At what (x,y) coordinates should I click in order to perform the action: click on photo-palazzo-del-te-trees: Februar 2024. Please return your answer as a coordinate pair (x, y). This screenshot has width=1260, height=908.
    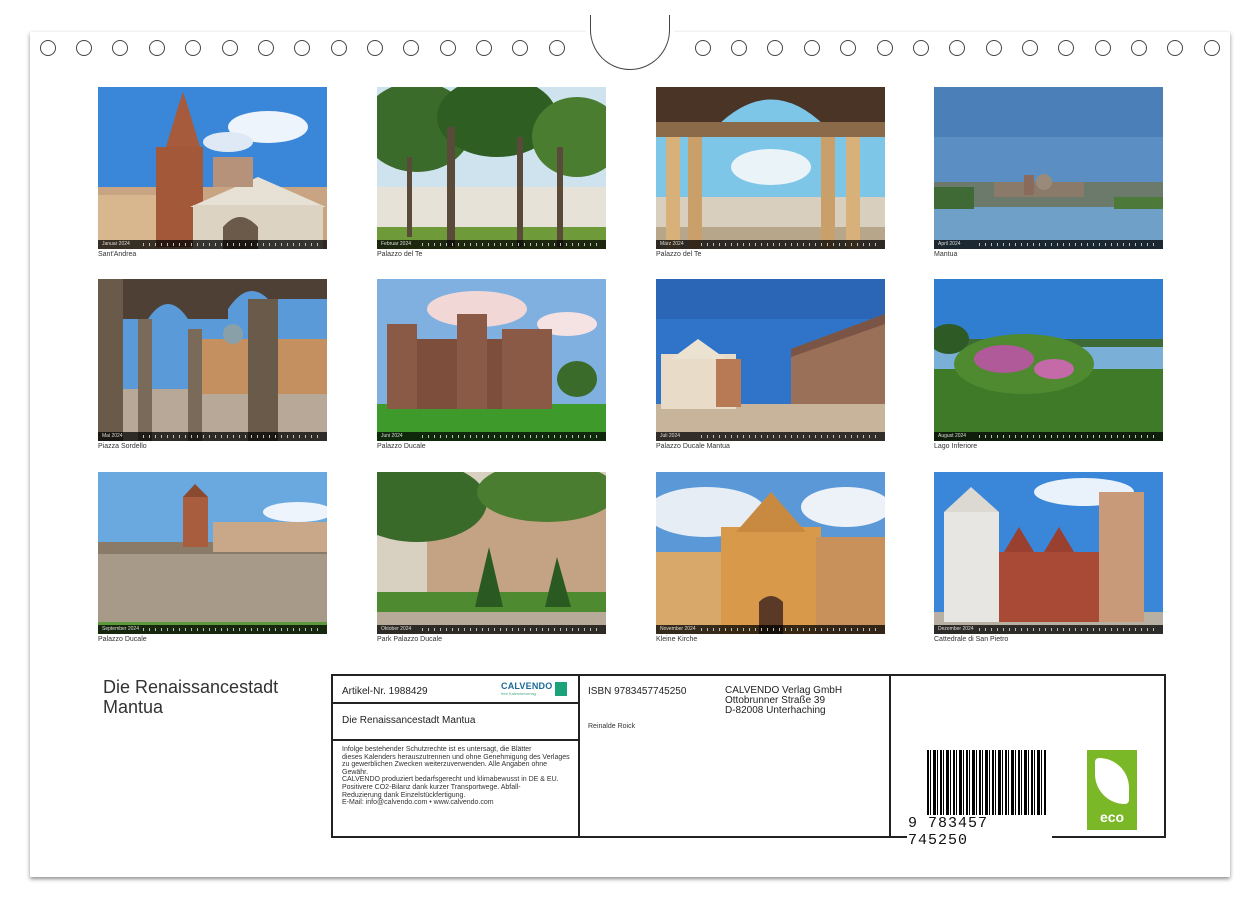
    Looking at the image, I should click on (491, 168).